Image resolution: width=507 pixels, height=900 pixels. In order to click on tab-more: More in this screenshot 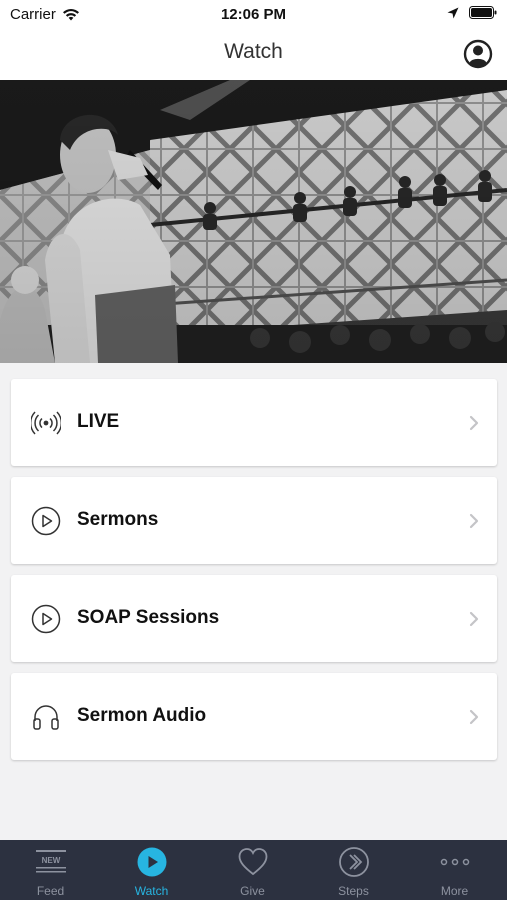, I will do `click(454, 870)`.